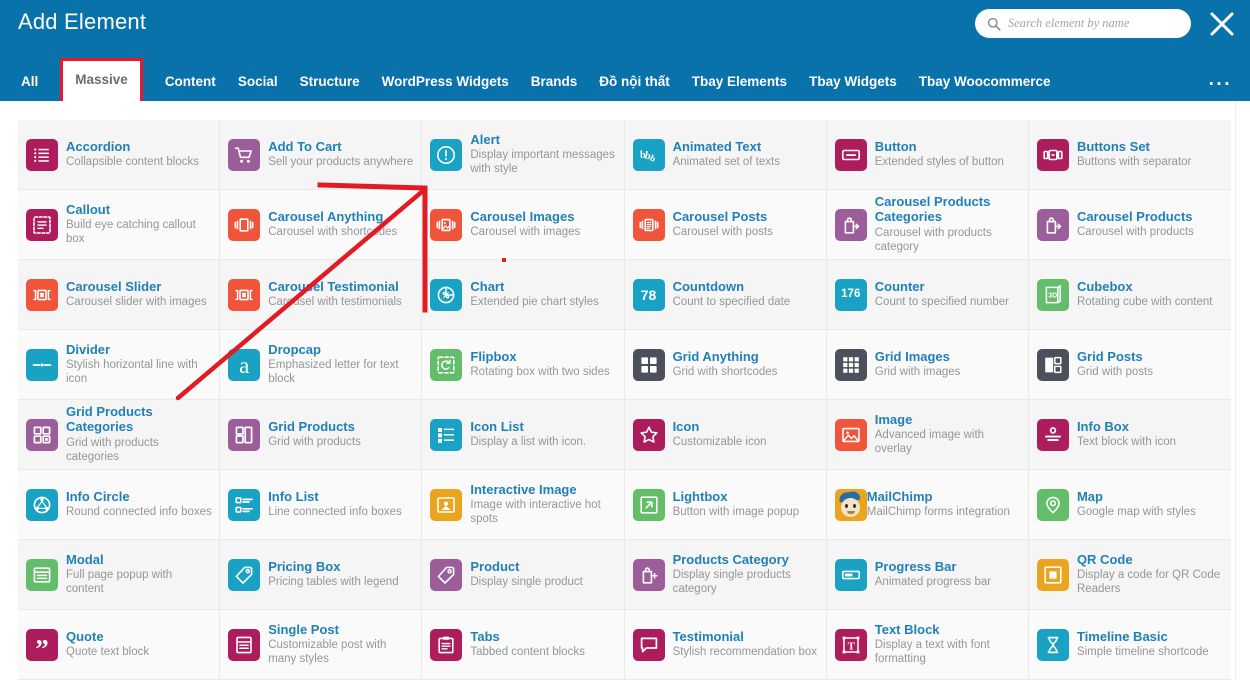 The image size is (1250, 680). I want to click on tab-social: Social, so click(258, 88).